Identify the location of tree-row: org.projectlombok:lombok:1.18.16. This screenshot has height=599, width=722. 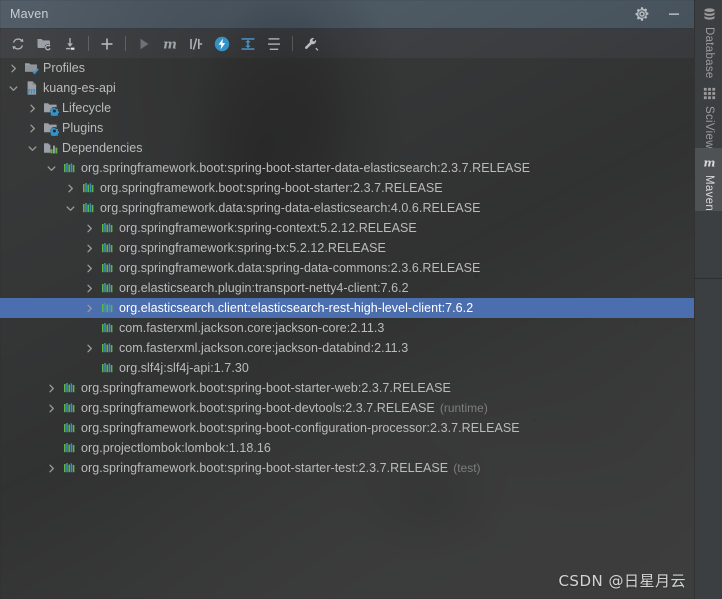
(347, 448).